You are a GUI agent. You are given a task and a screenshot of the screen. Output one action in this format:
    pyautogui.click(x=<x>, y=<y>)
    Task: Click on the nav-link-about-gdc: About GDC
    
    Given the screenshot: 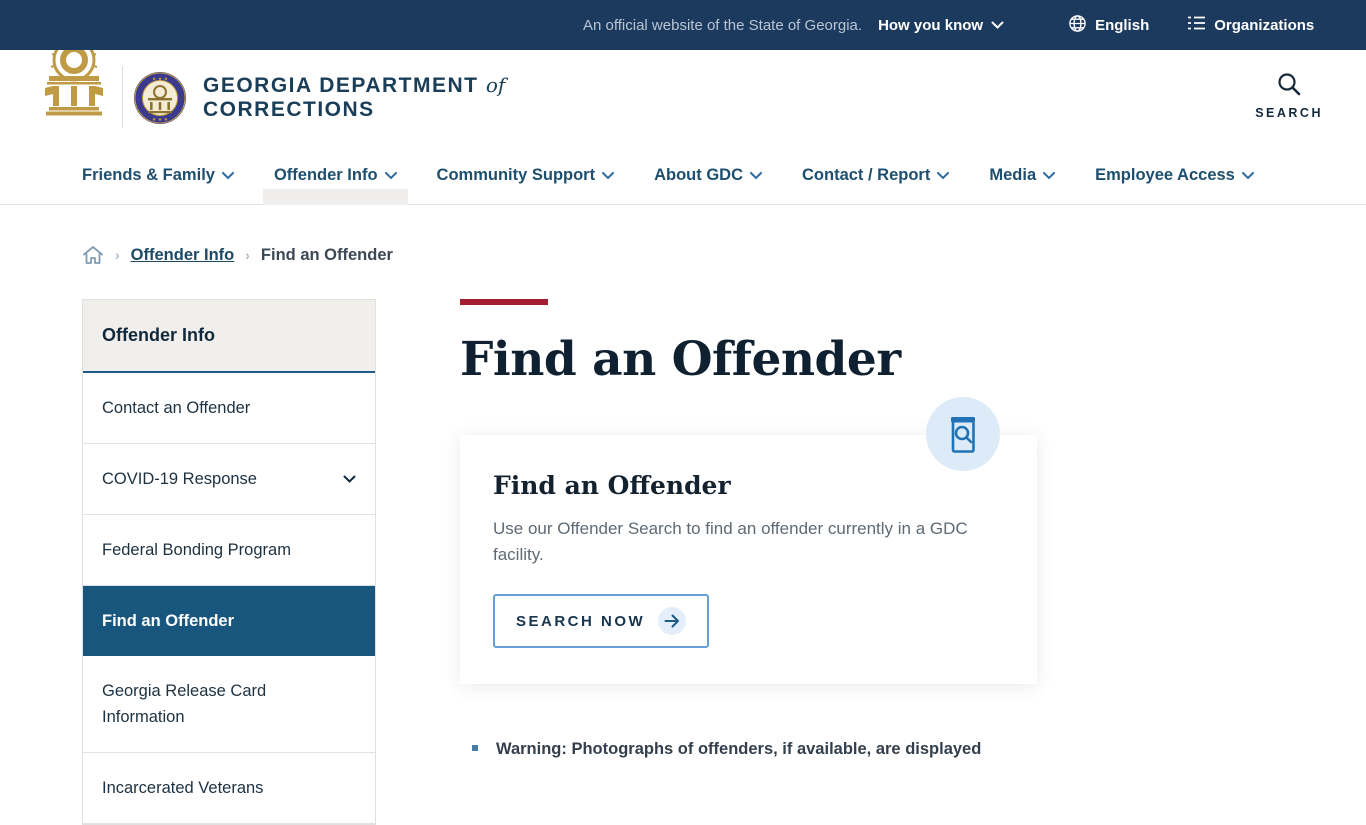 What is the action you would take?
    pyautogui.click(x=708, y=175)
    